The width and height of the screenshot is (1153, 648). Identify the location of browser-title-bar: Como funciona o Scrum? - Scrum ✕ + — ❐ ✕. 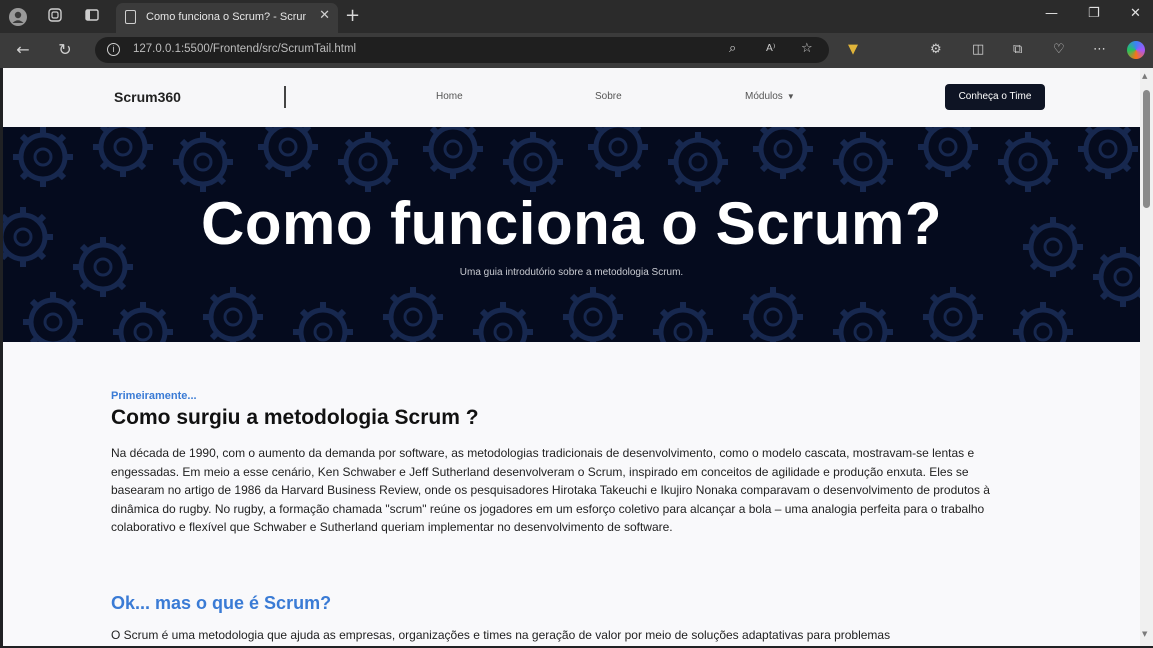
(576, 16).